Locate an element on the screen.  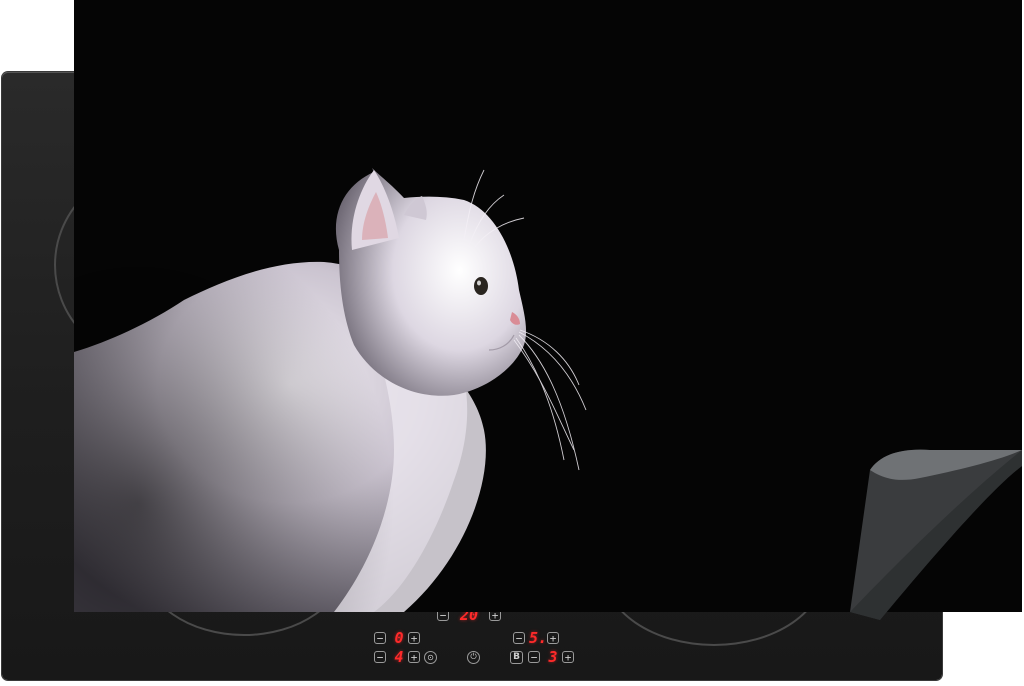
bottom-controls: − 4 + ⊙ ⏻ B − 3 + is located at coordinates (474, 657).